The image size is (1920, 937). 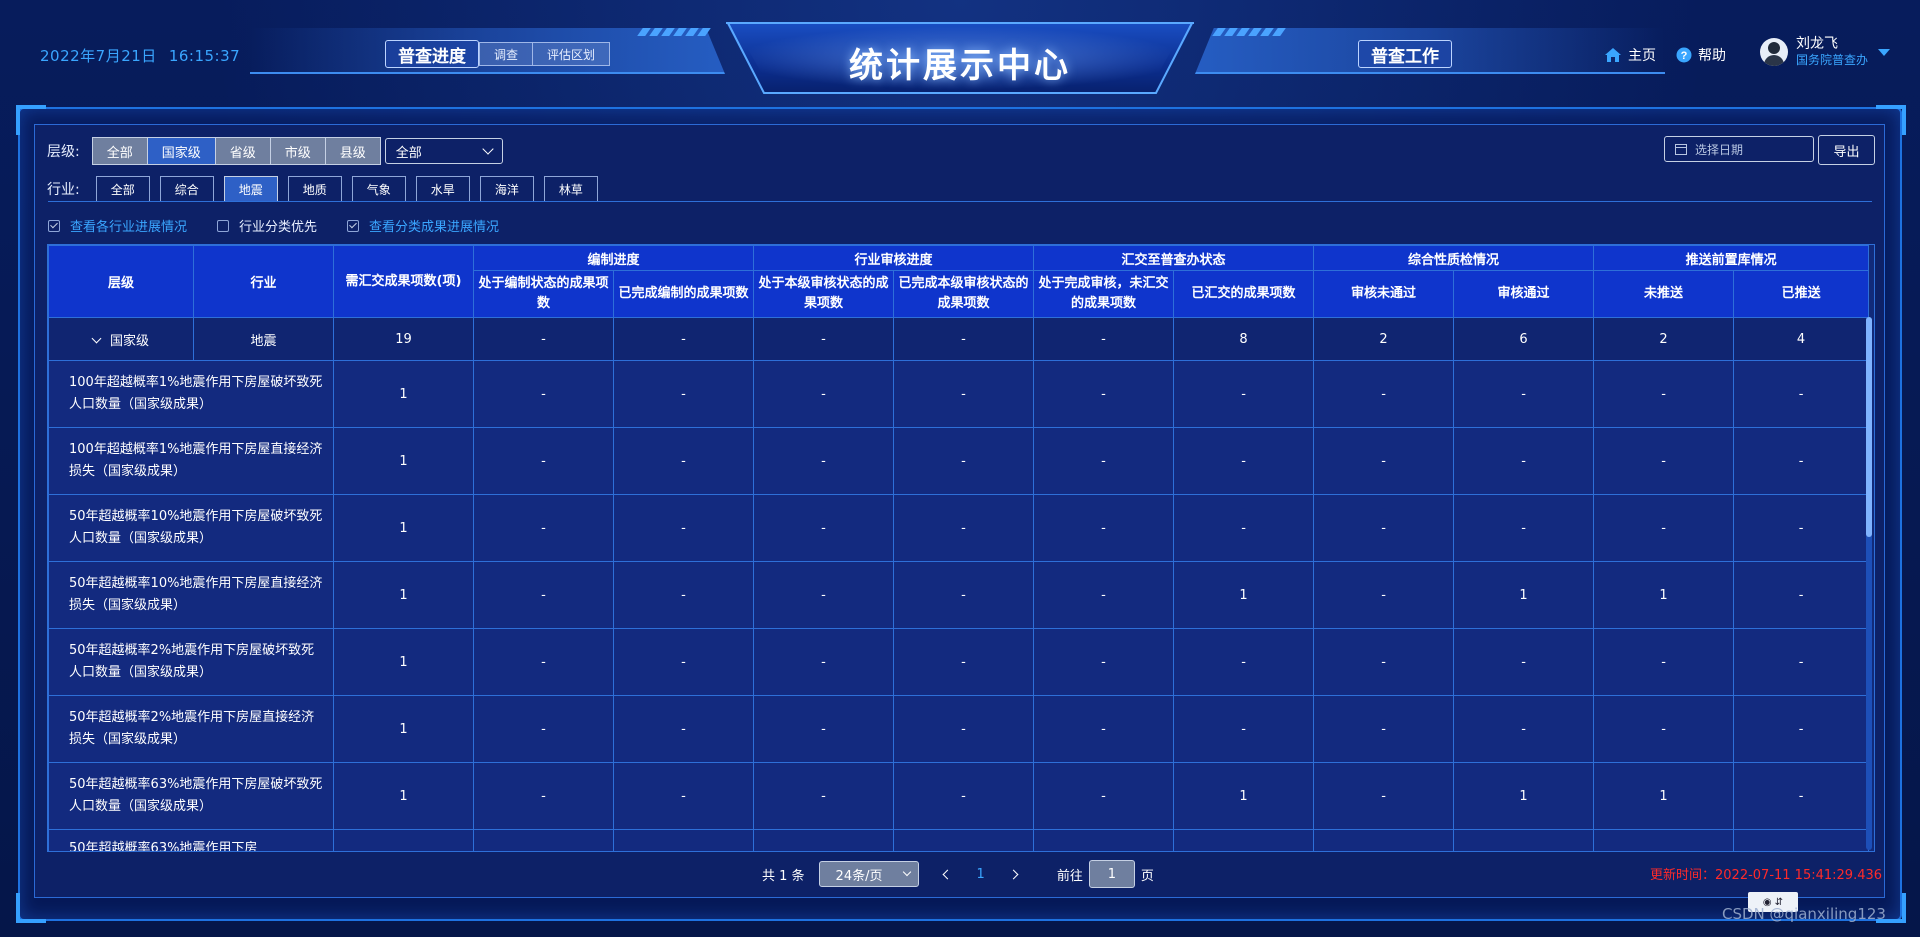 What do you see at coordinates (191, 662) in the screenshot?
I see `row-name: 50年超越概率2%地震作用下房屋破坏致死人口数量（国家级成果）` at bounding box center [191, 662].